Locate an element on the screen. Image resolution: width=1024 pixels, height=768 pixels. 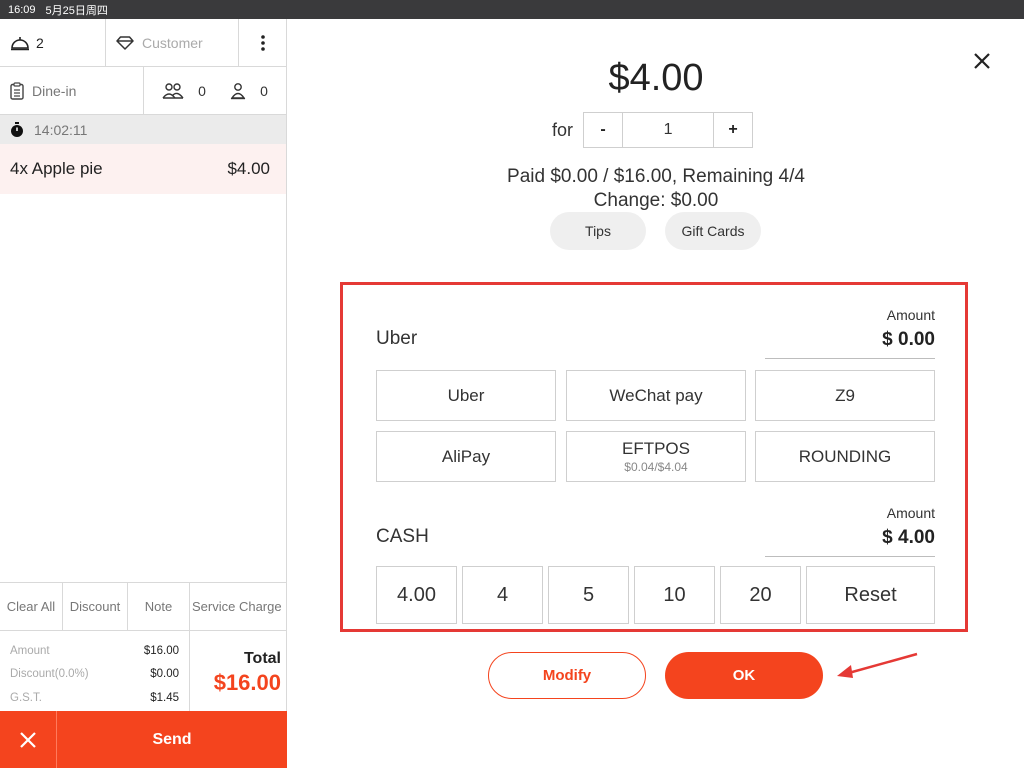
group-users-icon is located at coordinates (173, 90).